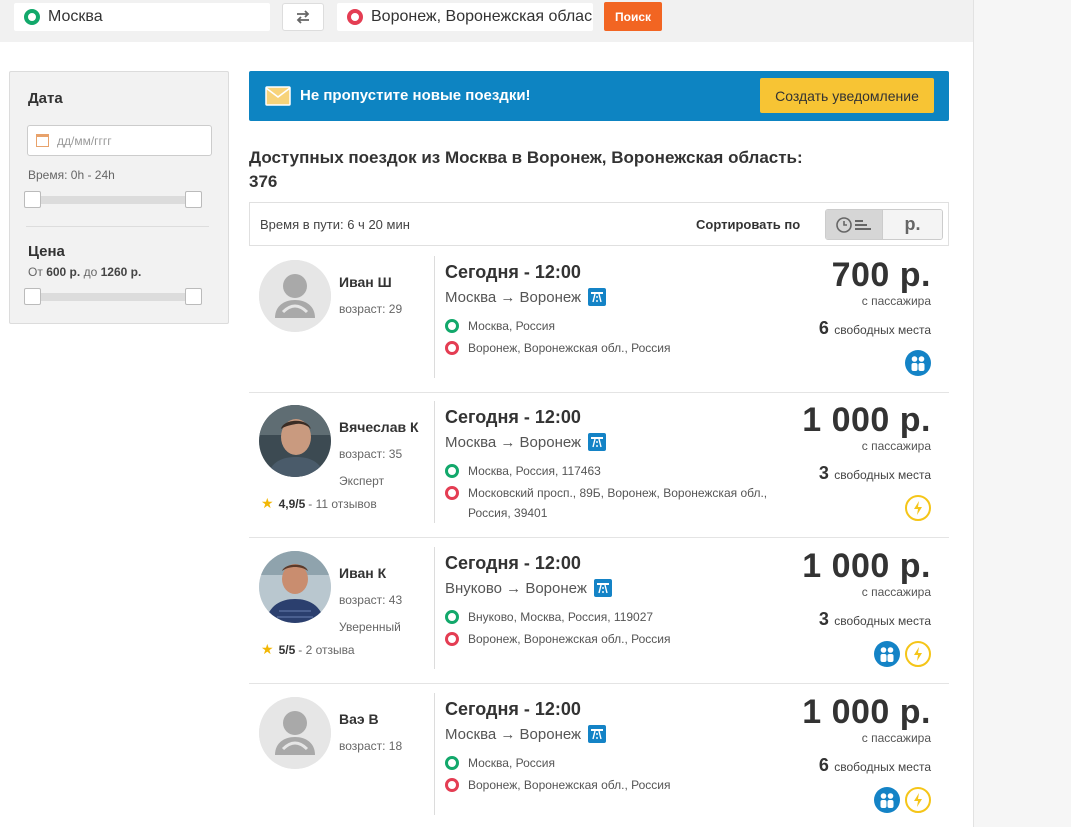 The image size is (1071, 827). What do you see at coordinates (881, 275) in the screenshot?
I see `trip-price: 700 р.` at bounding box center [881, 275].